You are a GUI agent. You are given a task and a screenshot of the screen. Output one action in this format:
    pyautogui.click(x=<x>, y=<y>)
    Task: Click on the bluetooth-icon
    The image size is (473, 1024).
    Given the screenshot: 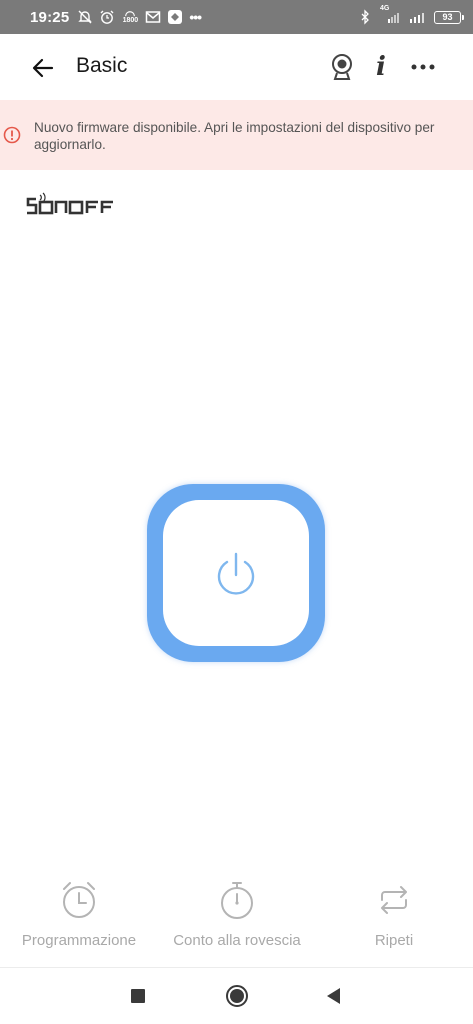 What is the action you would take?
    pyautogui.click(x=365, y=17)
    